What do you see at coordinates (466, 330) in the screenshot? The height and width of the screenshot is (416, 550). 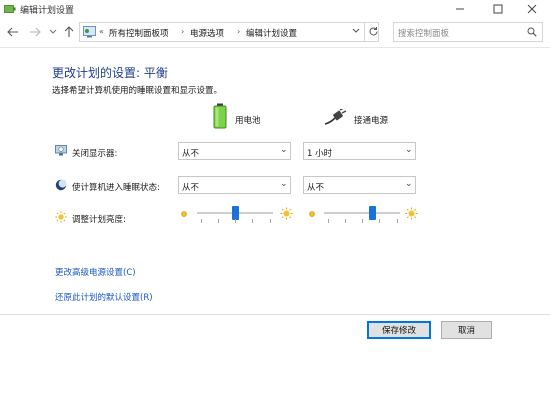 I see `cancel-button: 取消` at bounding box center [466, 330].